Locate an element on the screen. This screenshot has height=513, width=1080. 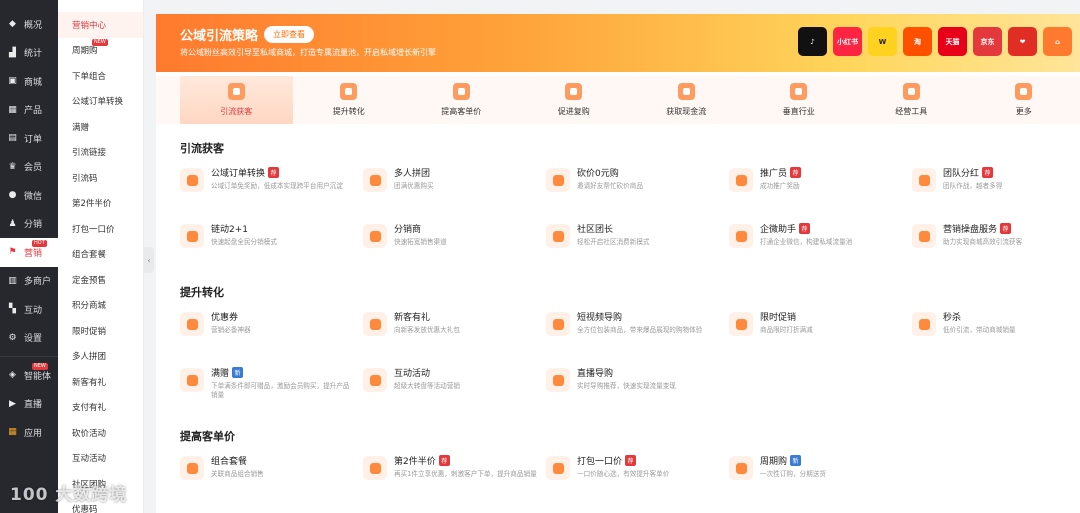
subnav-item: 第2件半价 is located at coordinates (100, 204).